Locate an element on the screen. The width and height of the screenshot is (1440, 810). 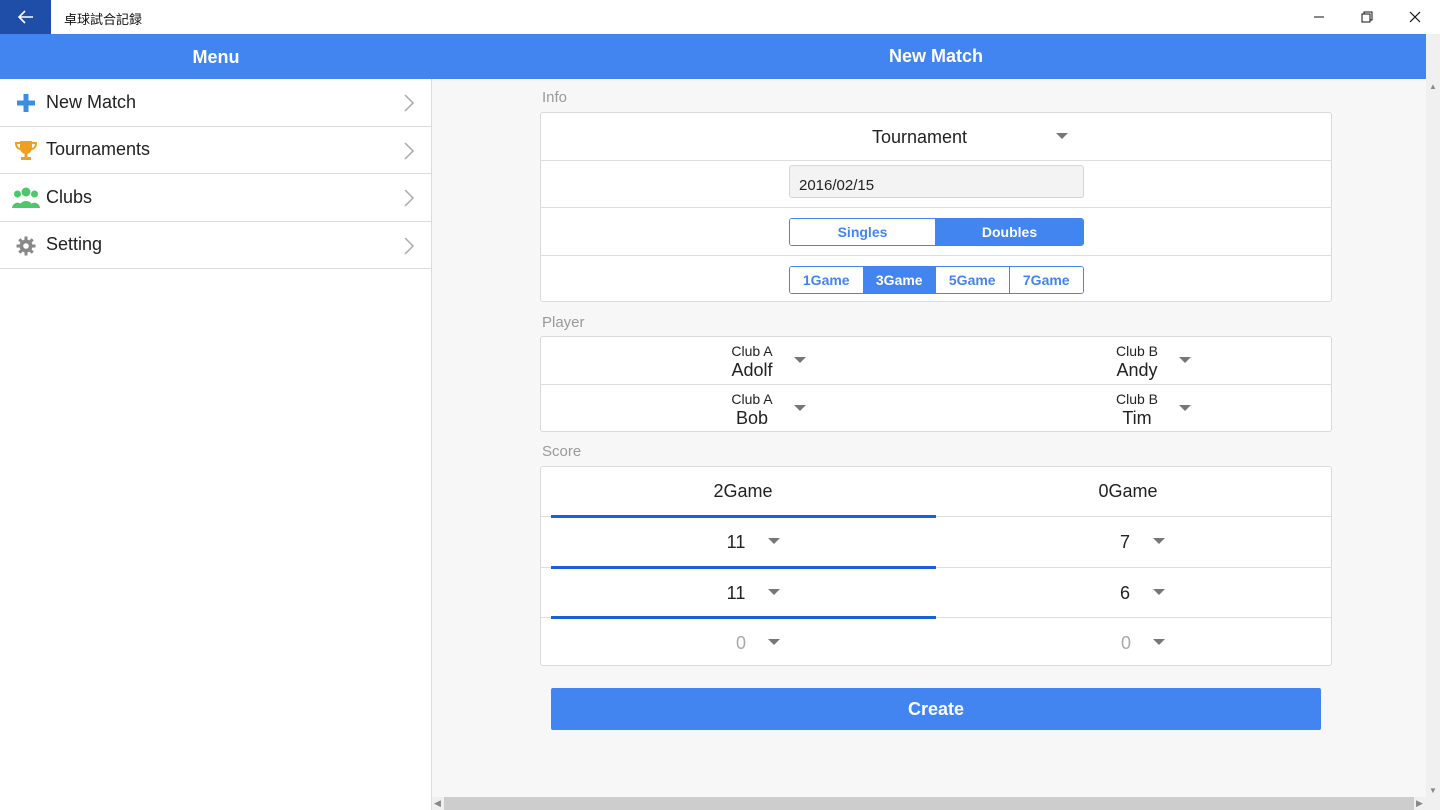
minimize-button is located at coordinates (1319, 17).